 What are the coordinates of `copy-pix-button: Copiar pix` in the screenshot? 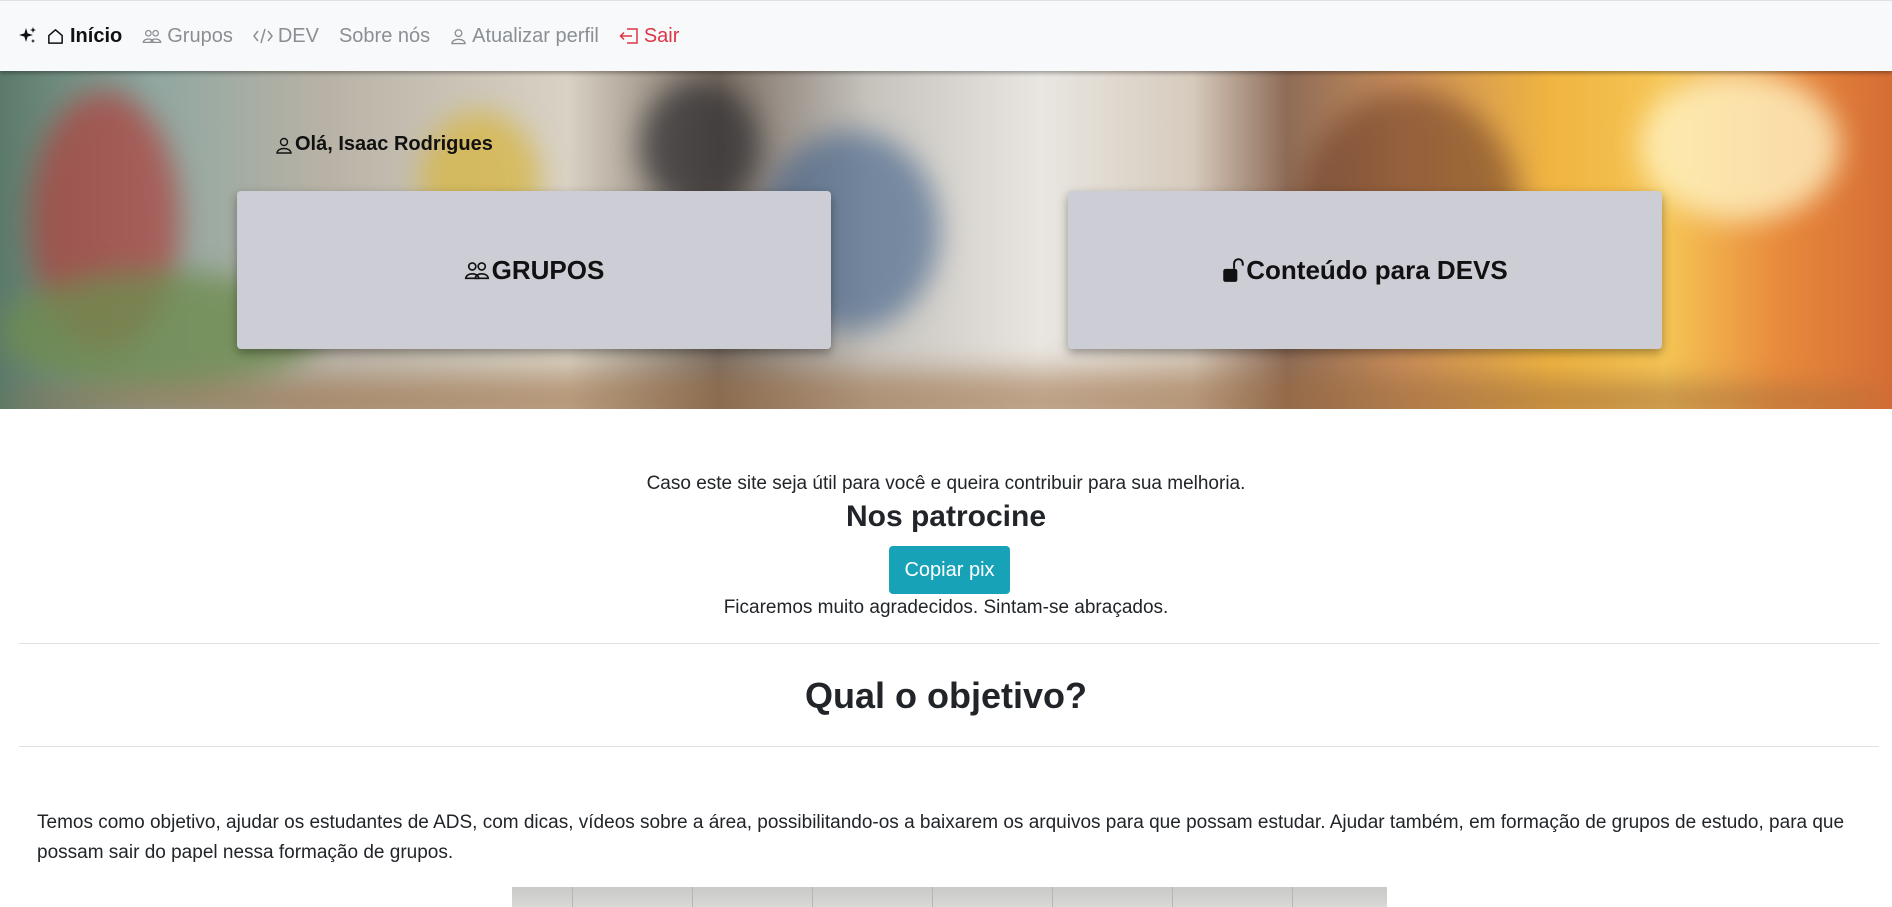 It's located at (949, 570).